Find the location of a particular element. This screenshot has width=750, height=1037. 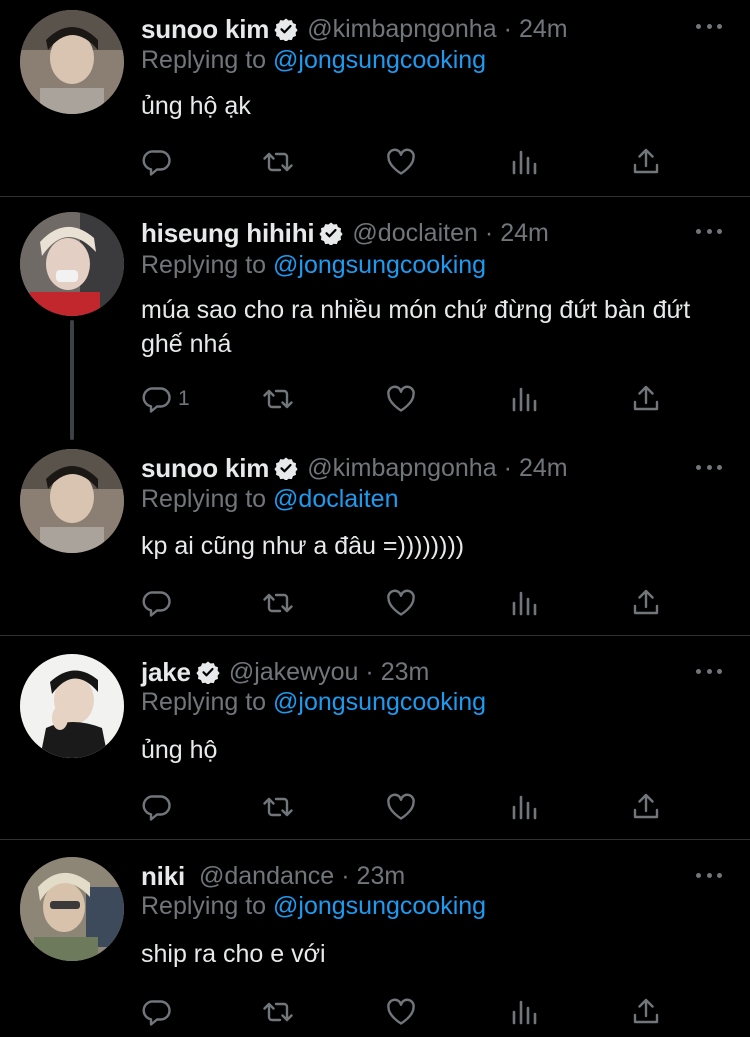

reply-button: 1 is located at coordinates (165, 399).